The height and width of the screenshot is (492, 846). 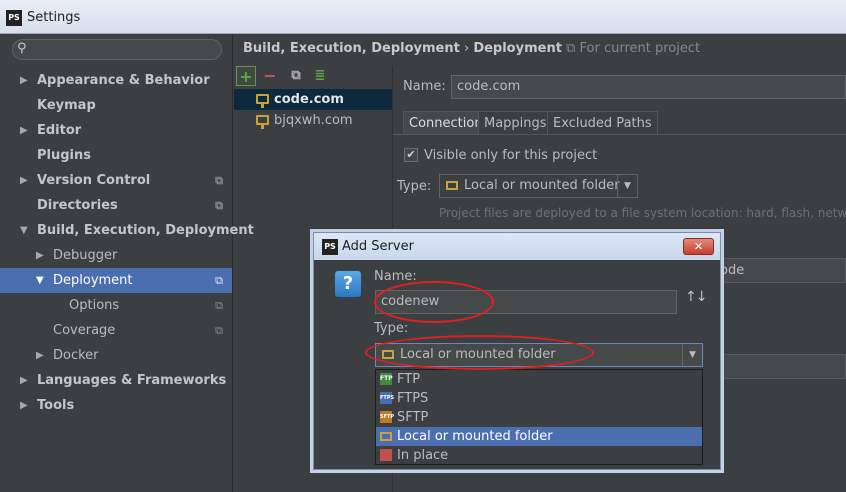 I want to click on sidebar-item-label: Docker, so click(x=76, y=355).